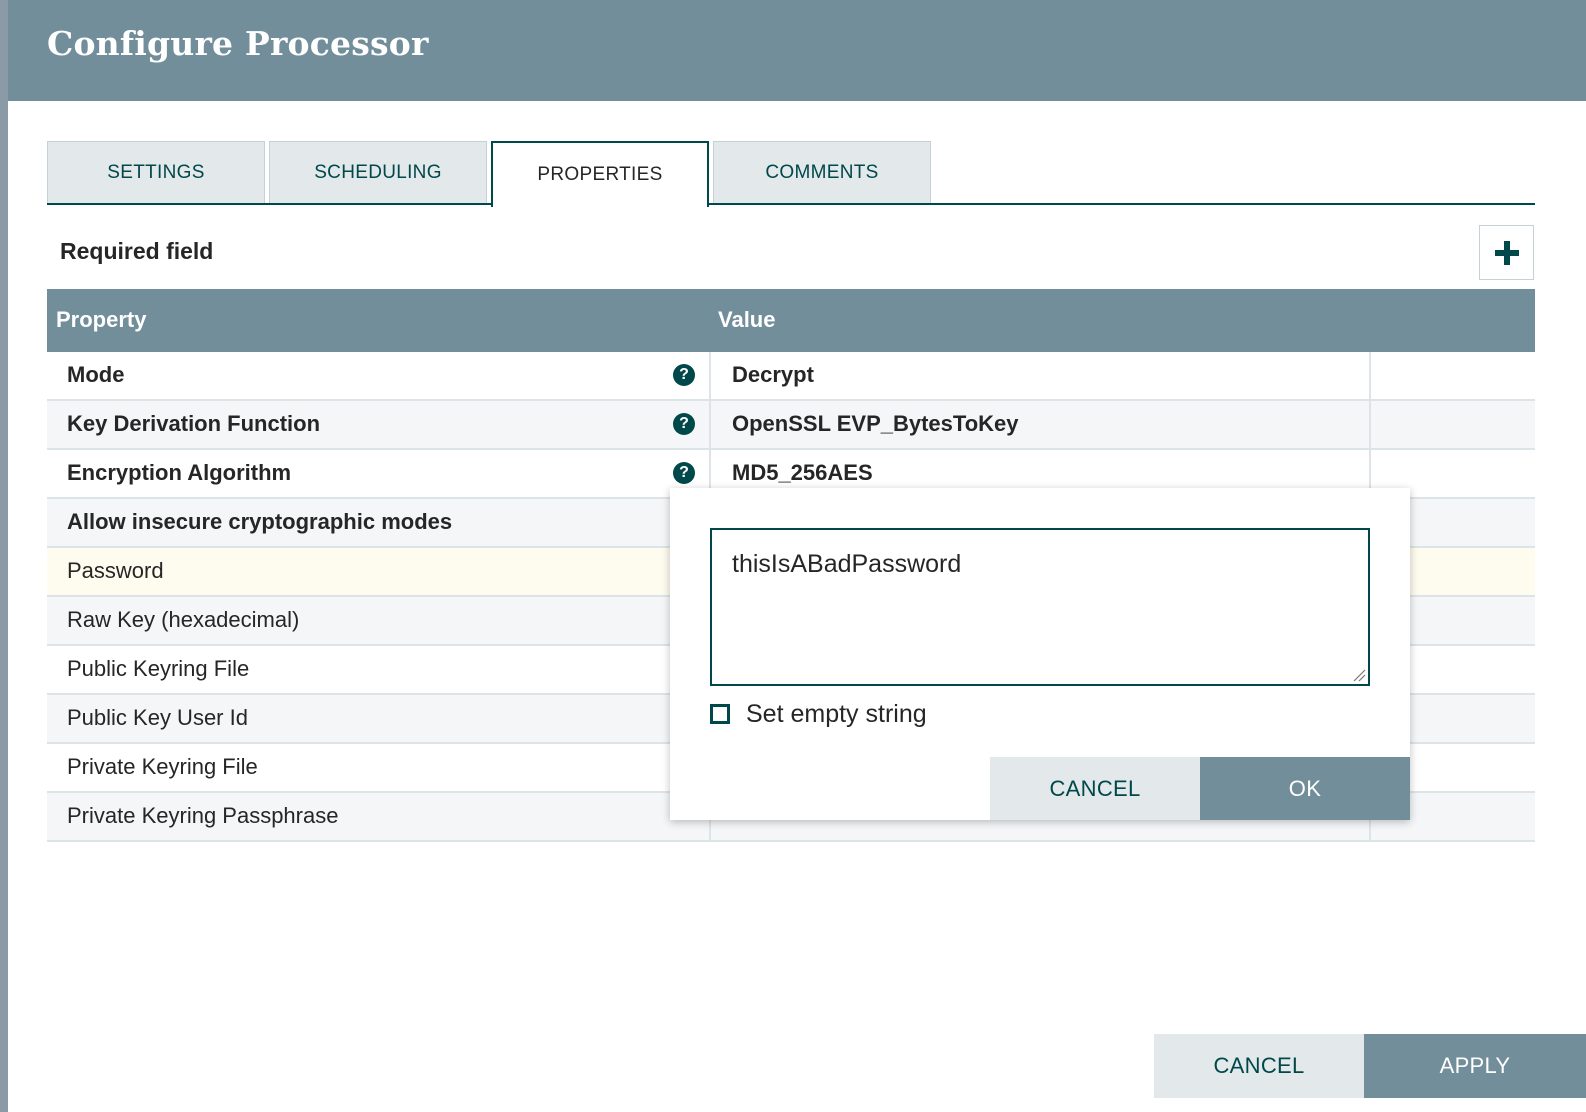 This screenshot has width=1586, height=1112. I want to click on value-input, so click(1040, 607).